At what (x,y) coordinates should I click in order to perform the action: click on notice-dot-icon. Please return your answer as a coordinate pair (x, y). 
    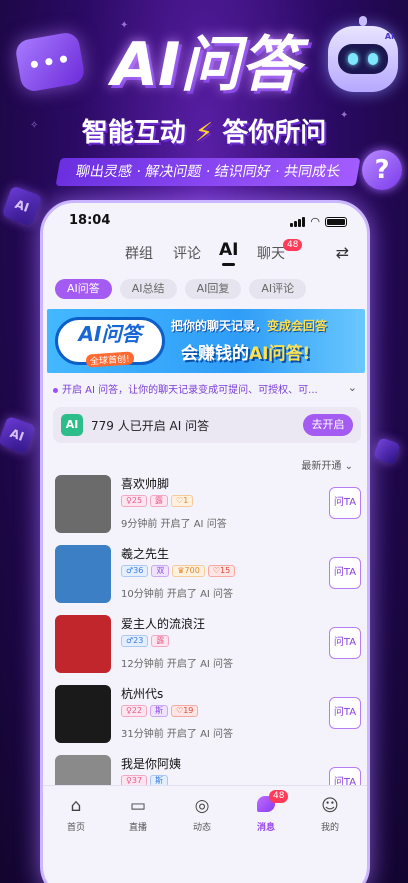
    Looking at the image, I should click on (55, 390).